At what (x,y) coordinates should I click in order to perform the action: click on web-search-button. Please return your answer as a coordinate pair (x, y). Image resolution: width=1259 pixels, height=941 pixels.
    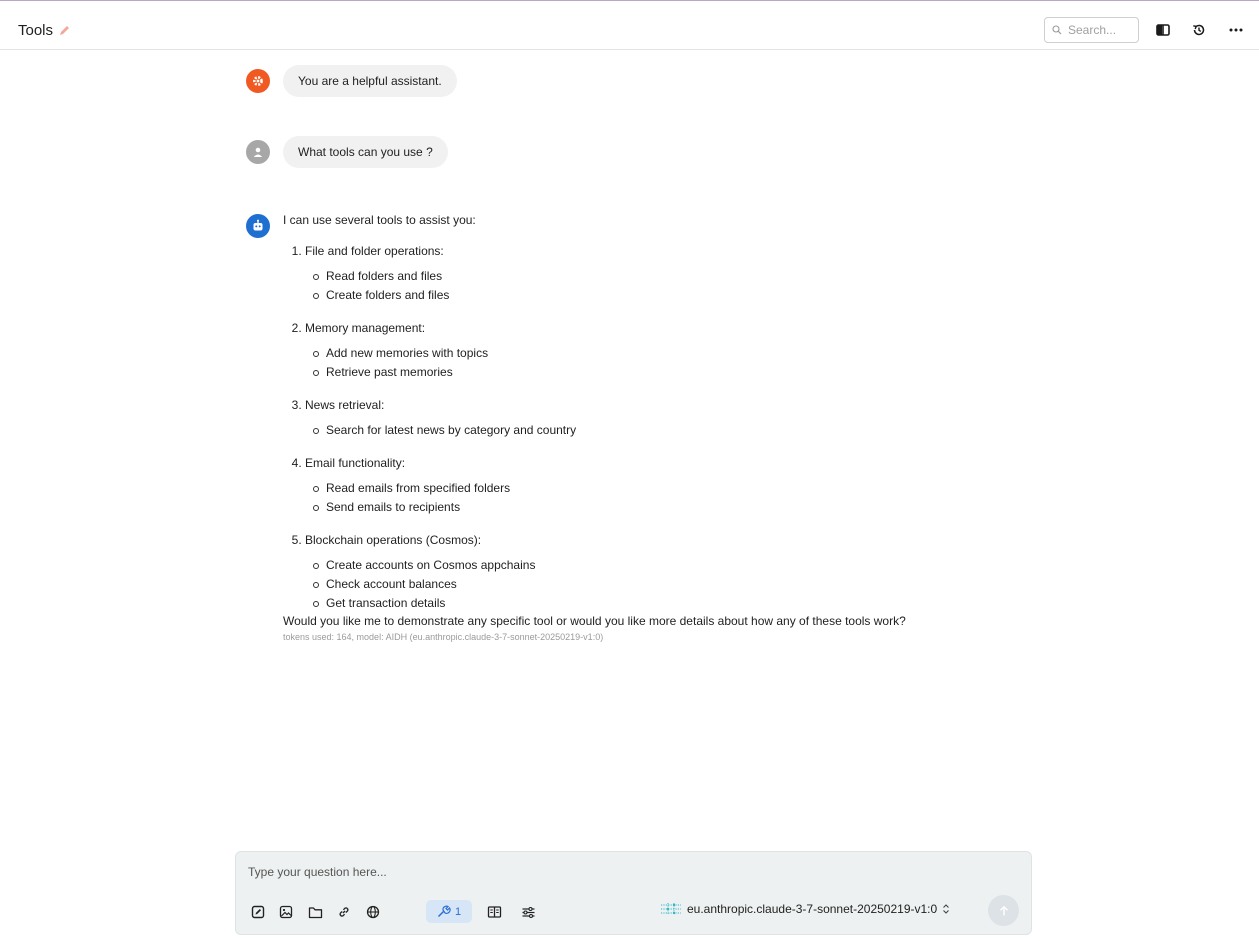
    Looking at the image, I should click on (373, 912).